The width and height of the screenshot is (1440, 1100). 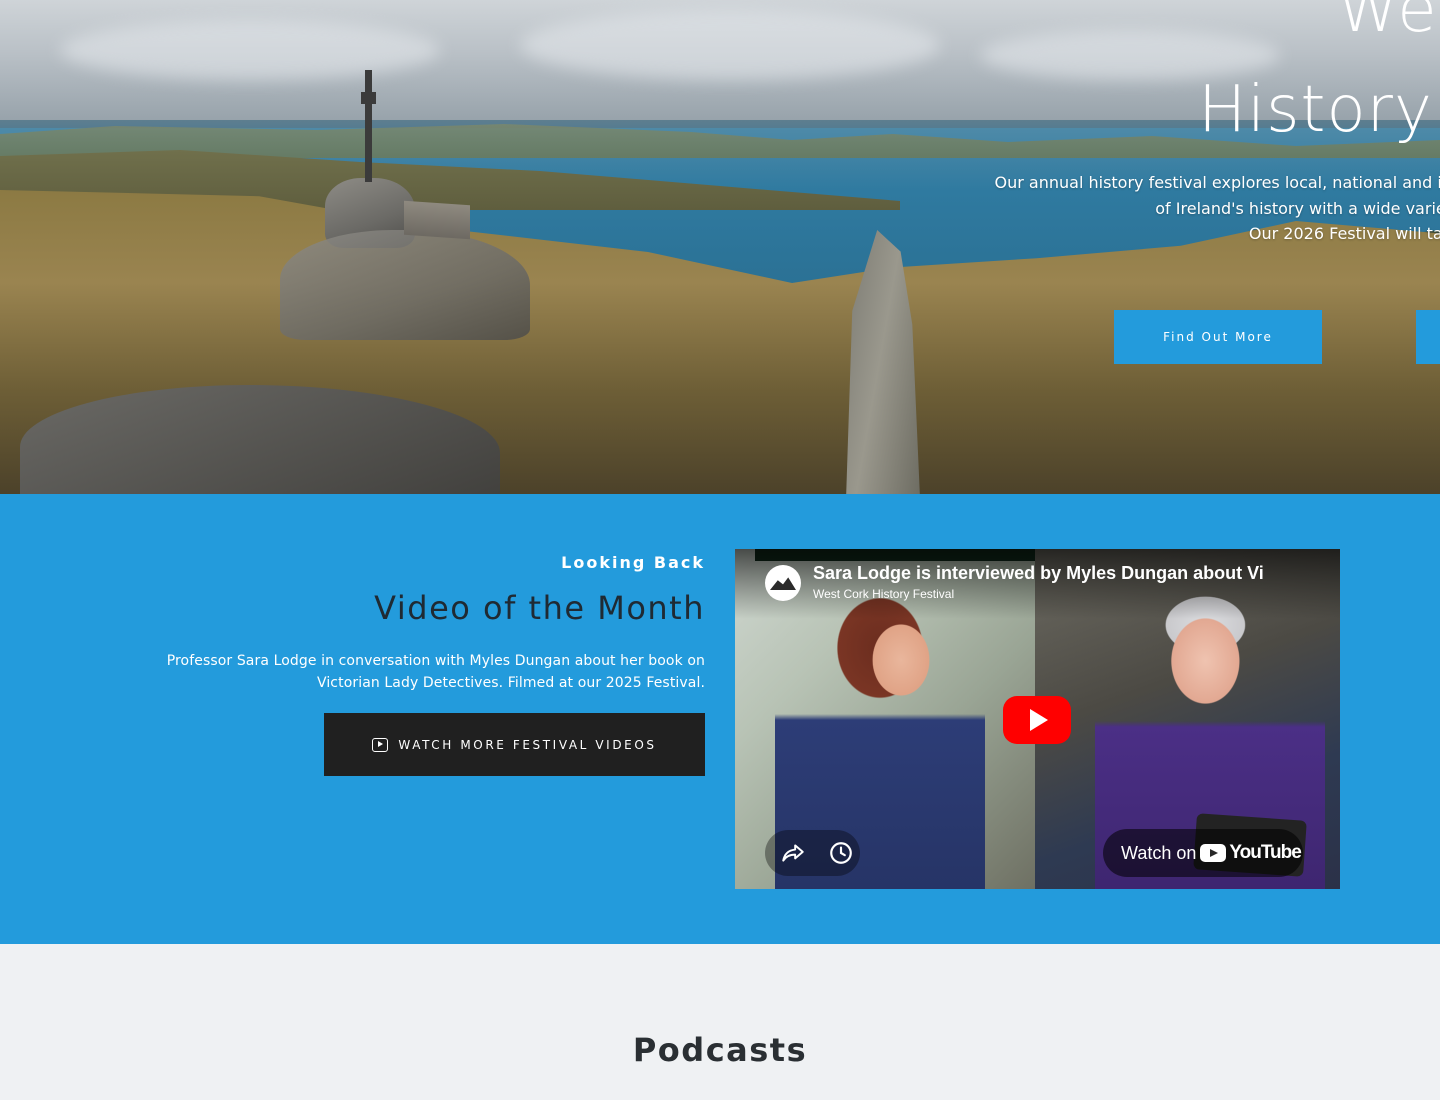 What do you see at coordinates (841, 853) in the screenshot?
I see `clock-icon` at bounding box center [841, 853].